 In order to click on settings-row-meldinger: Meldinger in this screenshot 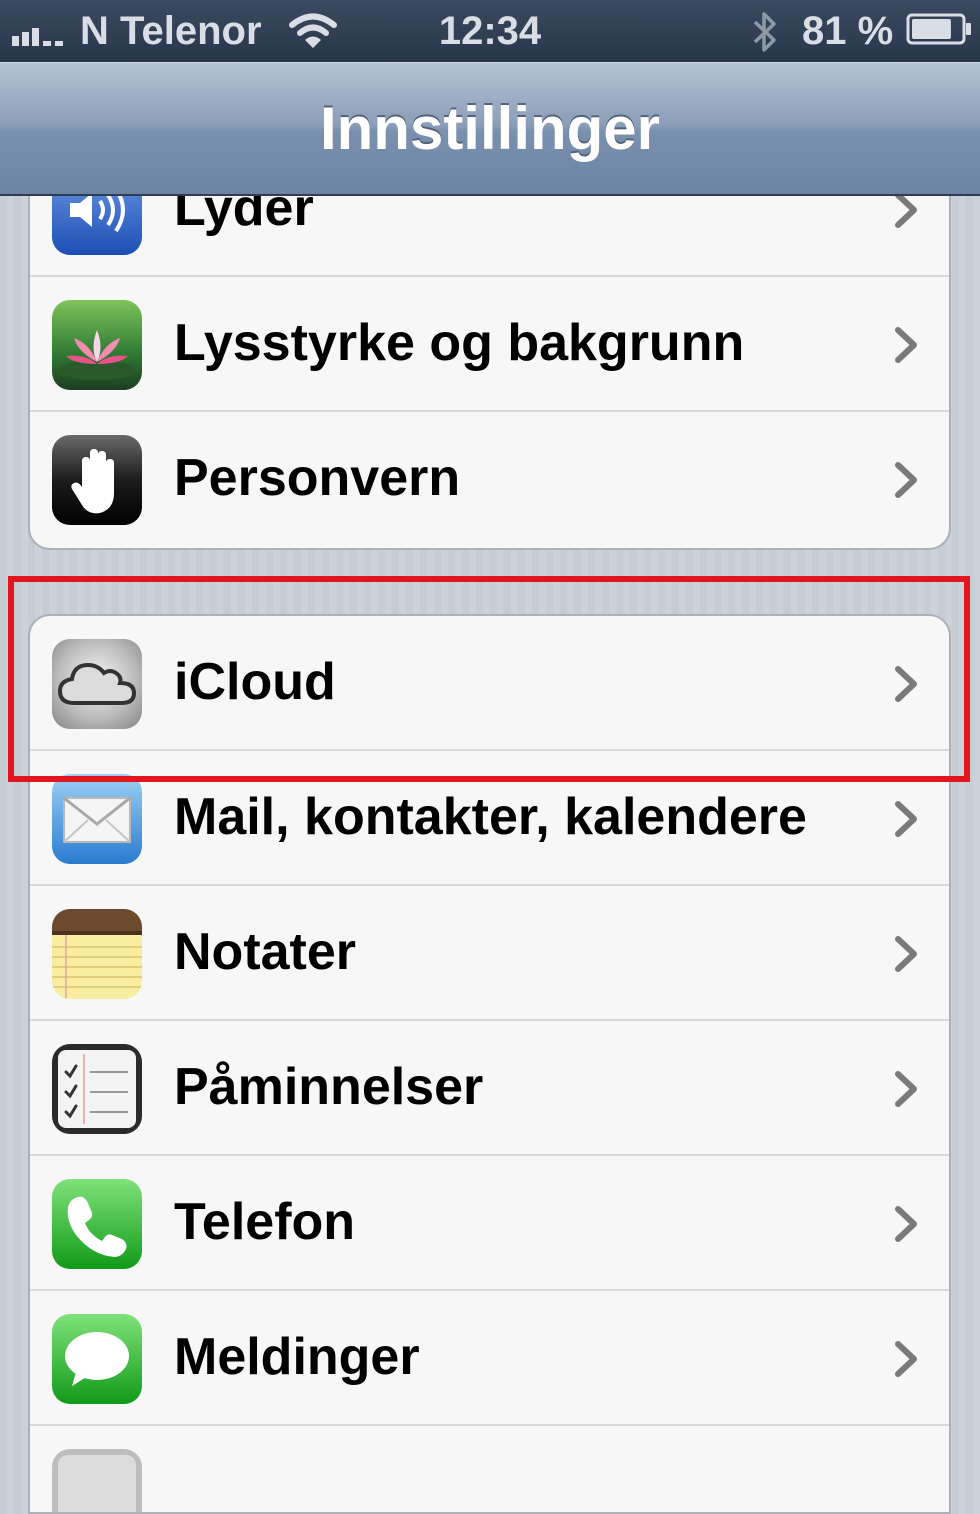, I will do `click(489, 1358)`.